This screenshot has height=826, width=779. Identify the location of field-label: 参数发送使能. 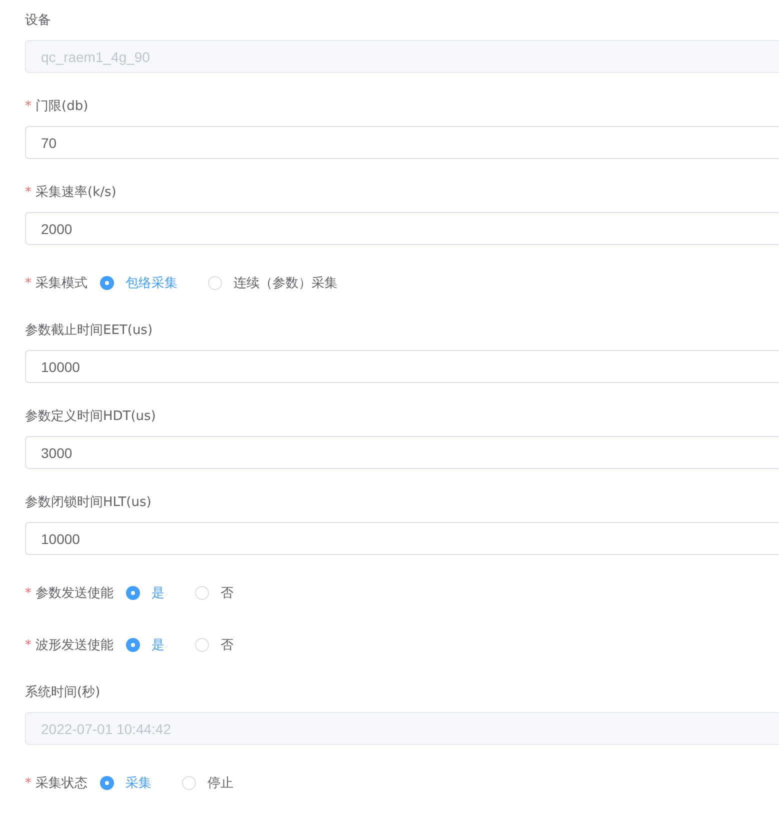
(75, 593).